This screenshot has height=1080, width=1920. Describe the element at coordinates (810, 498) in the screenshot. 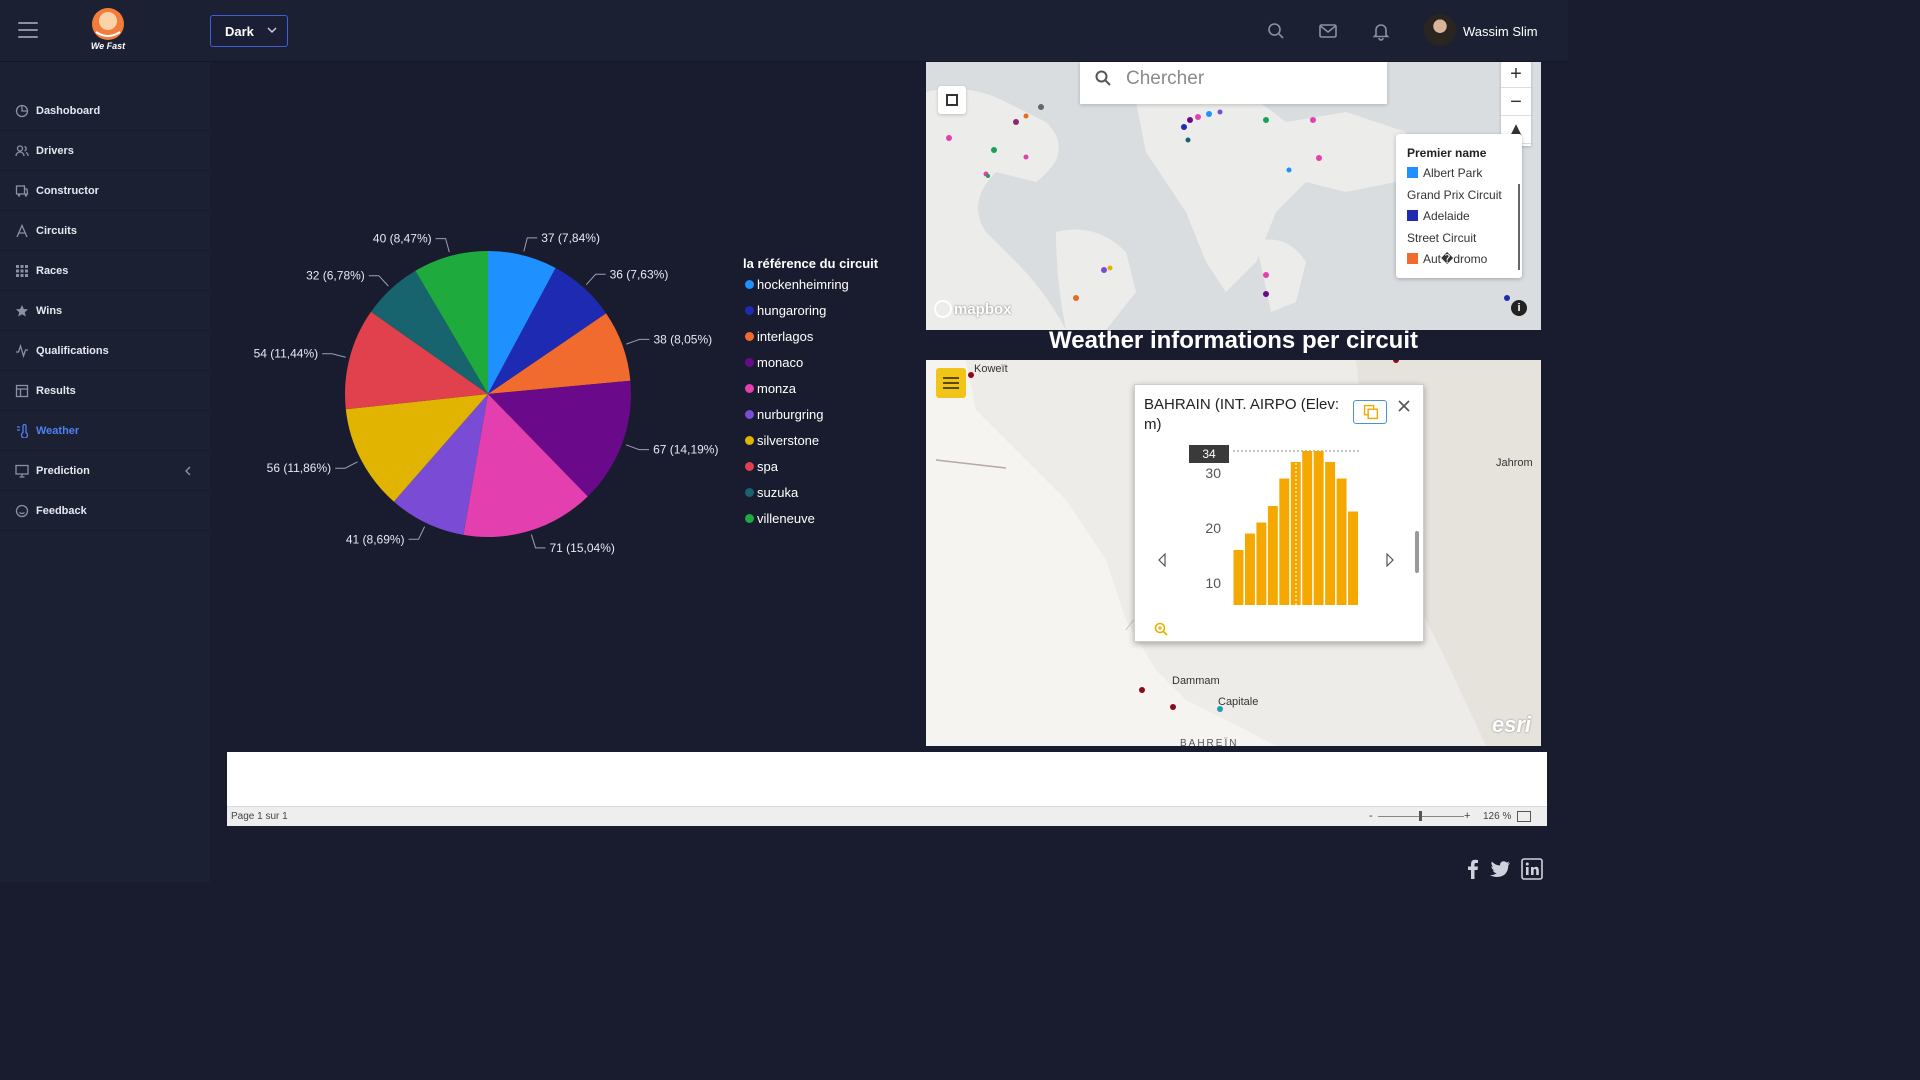

I see `legend-item-suzuka: suzuka` at that location.